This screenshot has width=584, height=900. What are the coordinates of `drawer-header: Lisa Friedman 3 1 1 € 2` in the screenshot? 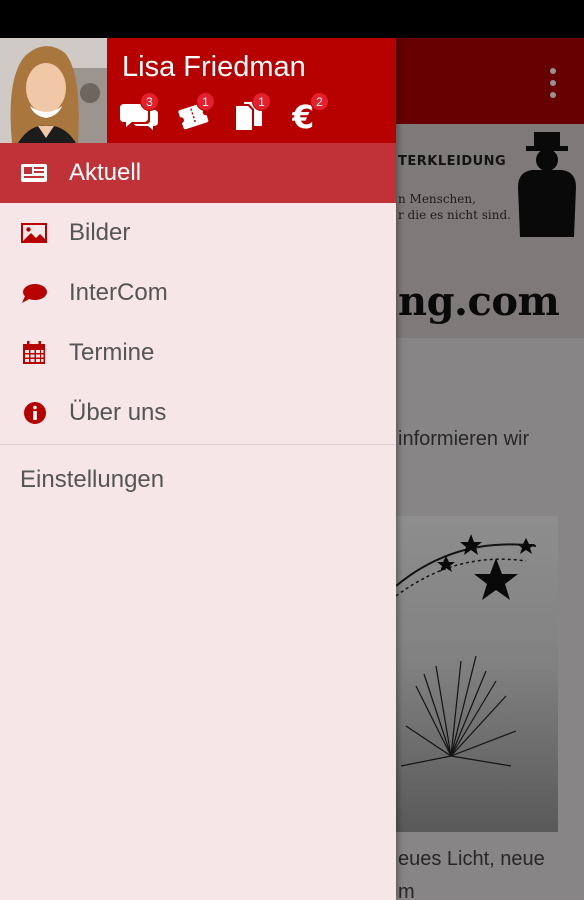 It's located at (198, 90).